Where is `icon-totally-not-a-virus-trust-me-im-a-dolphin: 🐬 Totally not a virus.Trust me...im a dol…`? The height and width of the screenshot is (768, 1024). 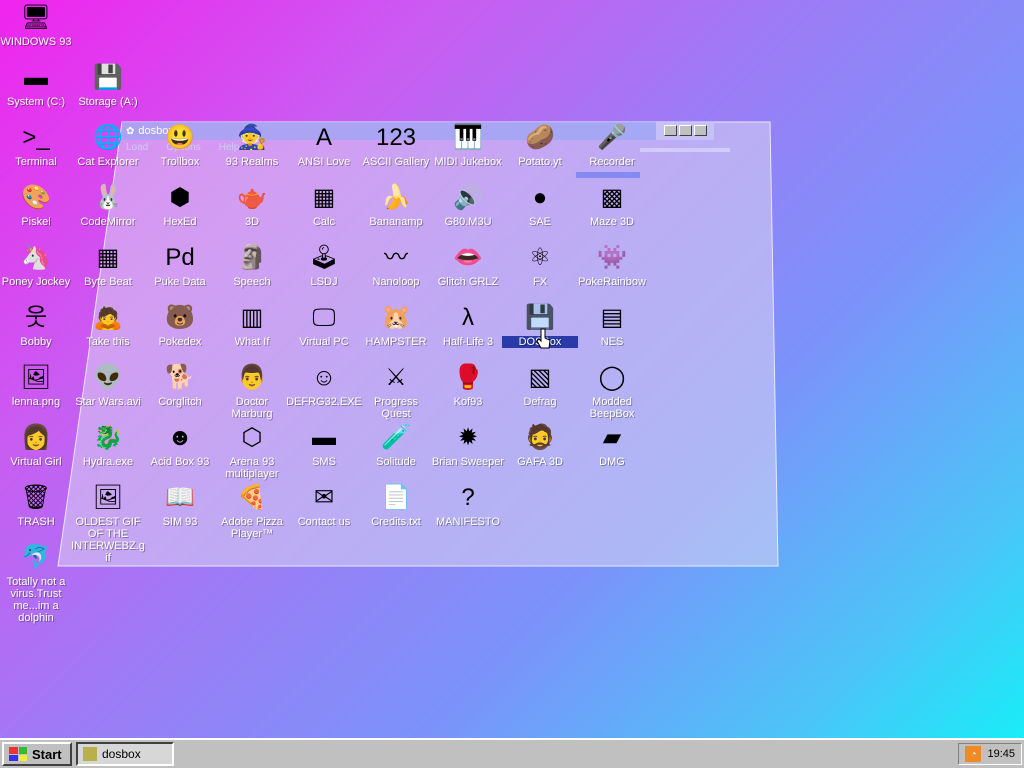 icon-totally-not-a-virus-trust-me-im-a-dolphin: 🐬 Totally not a virus.Trust me...im a dol… is located at coordinates (36, 582).